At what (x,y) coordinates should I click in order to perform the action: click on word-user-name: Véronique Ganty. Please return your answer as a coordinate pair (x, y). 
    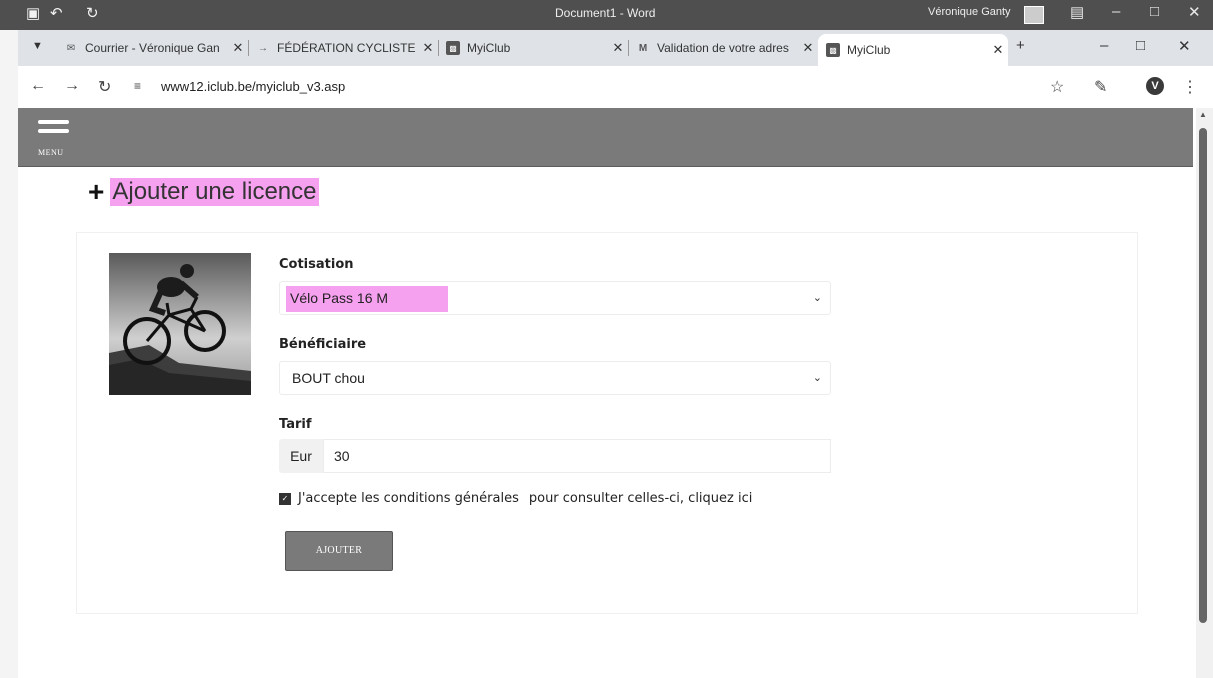
    Looking at the image, I should click on (969, 12).